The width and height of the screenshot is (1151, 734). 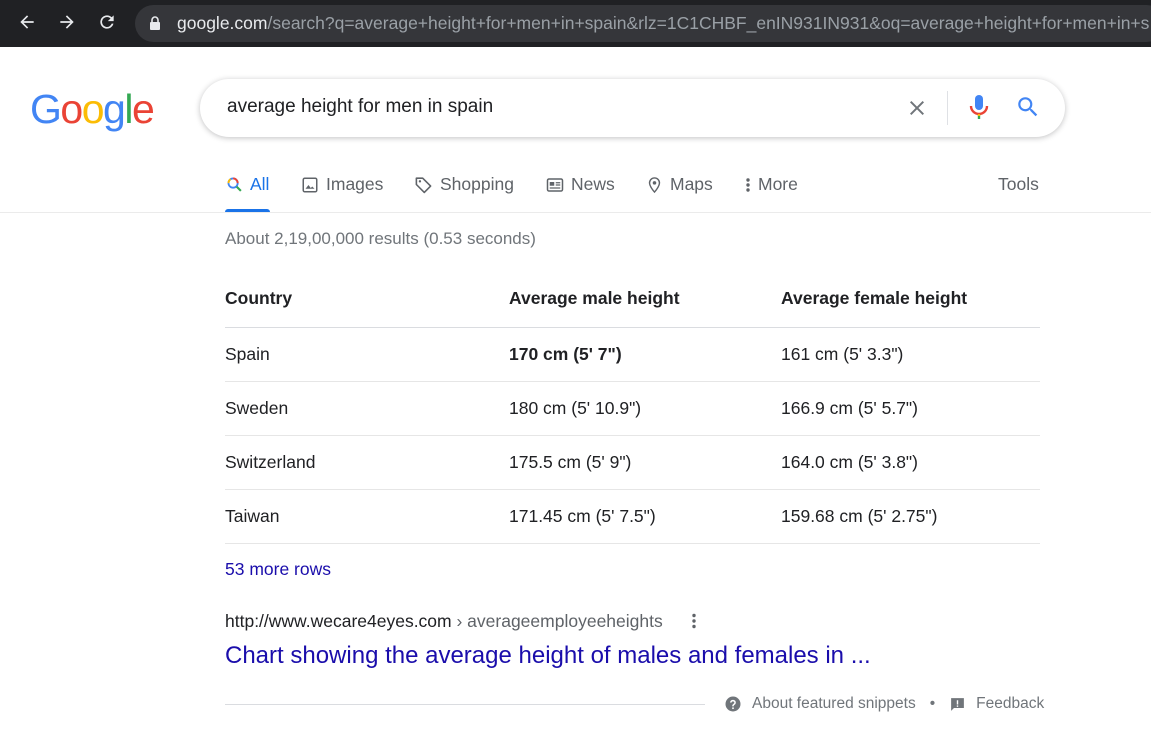 What do you see at coordinates (128, 109) in the screenshot?
I see `logo-letter: l` at bounding box center [128, 109].